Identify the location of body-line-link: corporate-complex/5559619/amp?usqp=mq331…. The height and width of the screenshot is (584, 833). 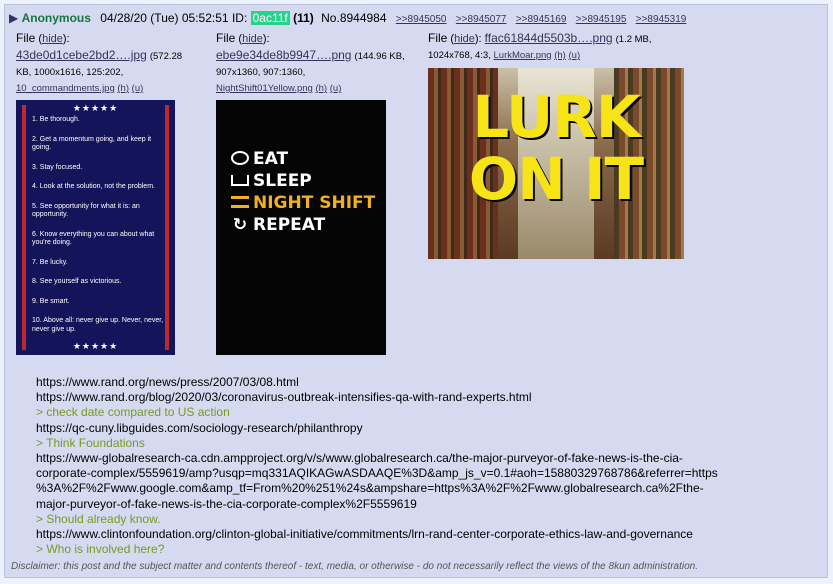
(377, 473).